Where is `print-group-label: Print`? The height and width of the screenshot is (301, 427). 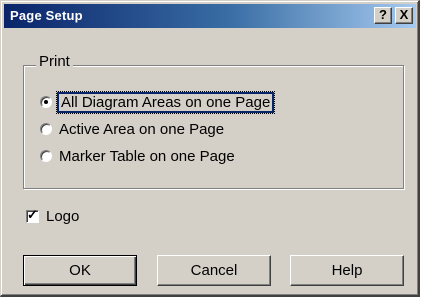
print-group-label: Print is located at coordinates (54, 61).